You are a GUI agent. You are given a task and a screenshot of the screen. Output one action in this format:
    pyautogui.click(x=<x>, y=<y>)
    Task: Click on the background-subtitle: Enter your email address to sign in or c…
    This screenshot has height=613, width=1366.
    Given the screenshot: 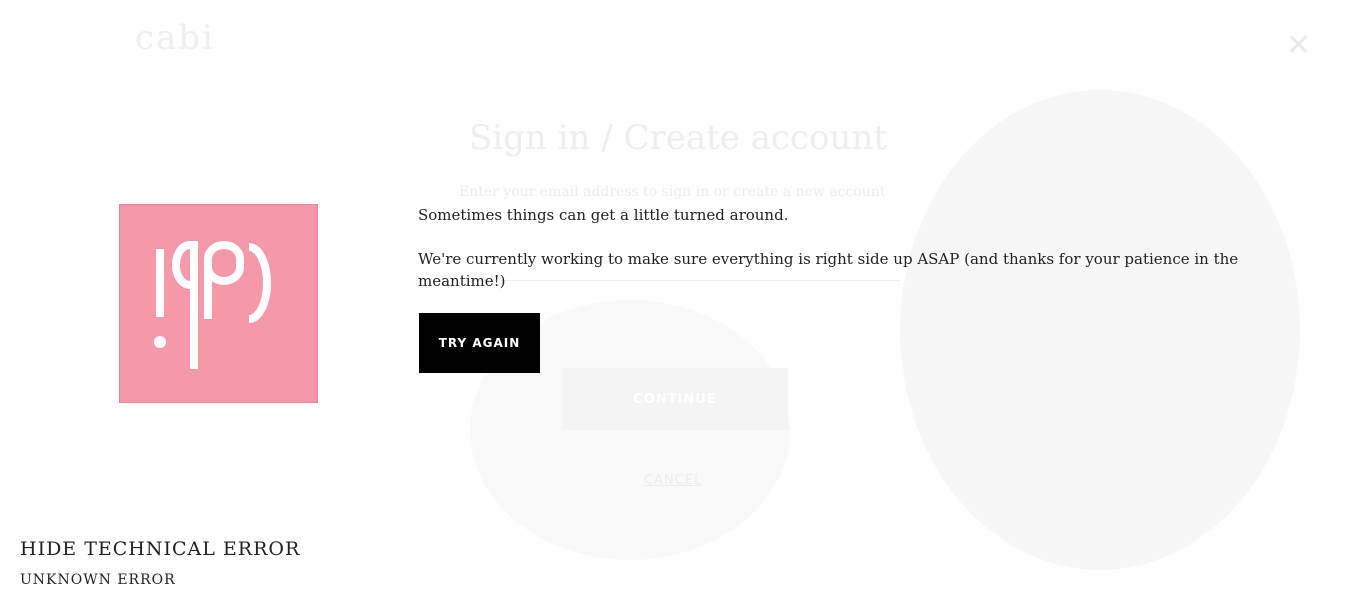 What is the action you would take?
    pyautogui.click(x=672, y=192)
    